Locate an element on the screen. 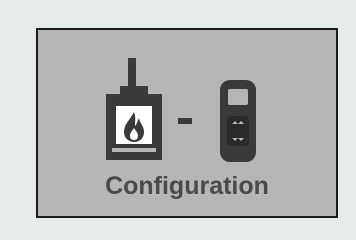  remote-control-icon is located at coordinates (238, 121).